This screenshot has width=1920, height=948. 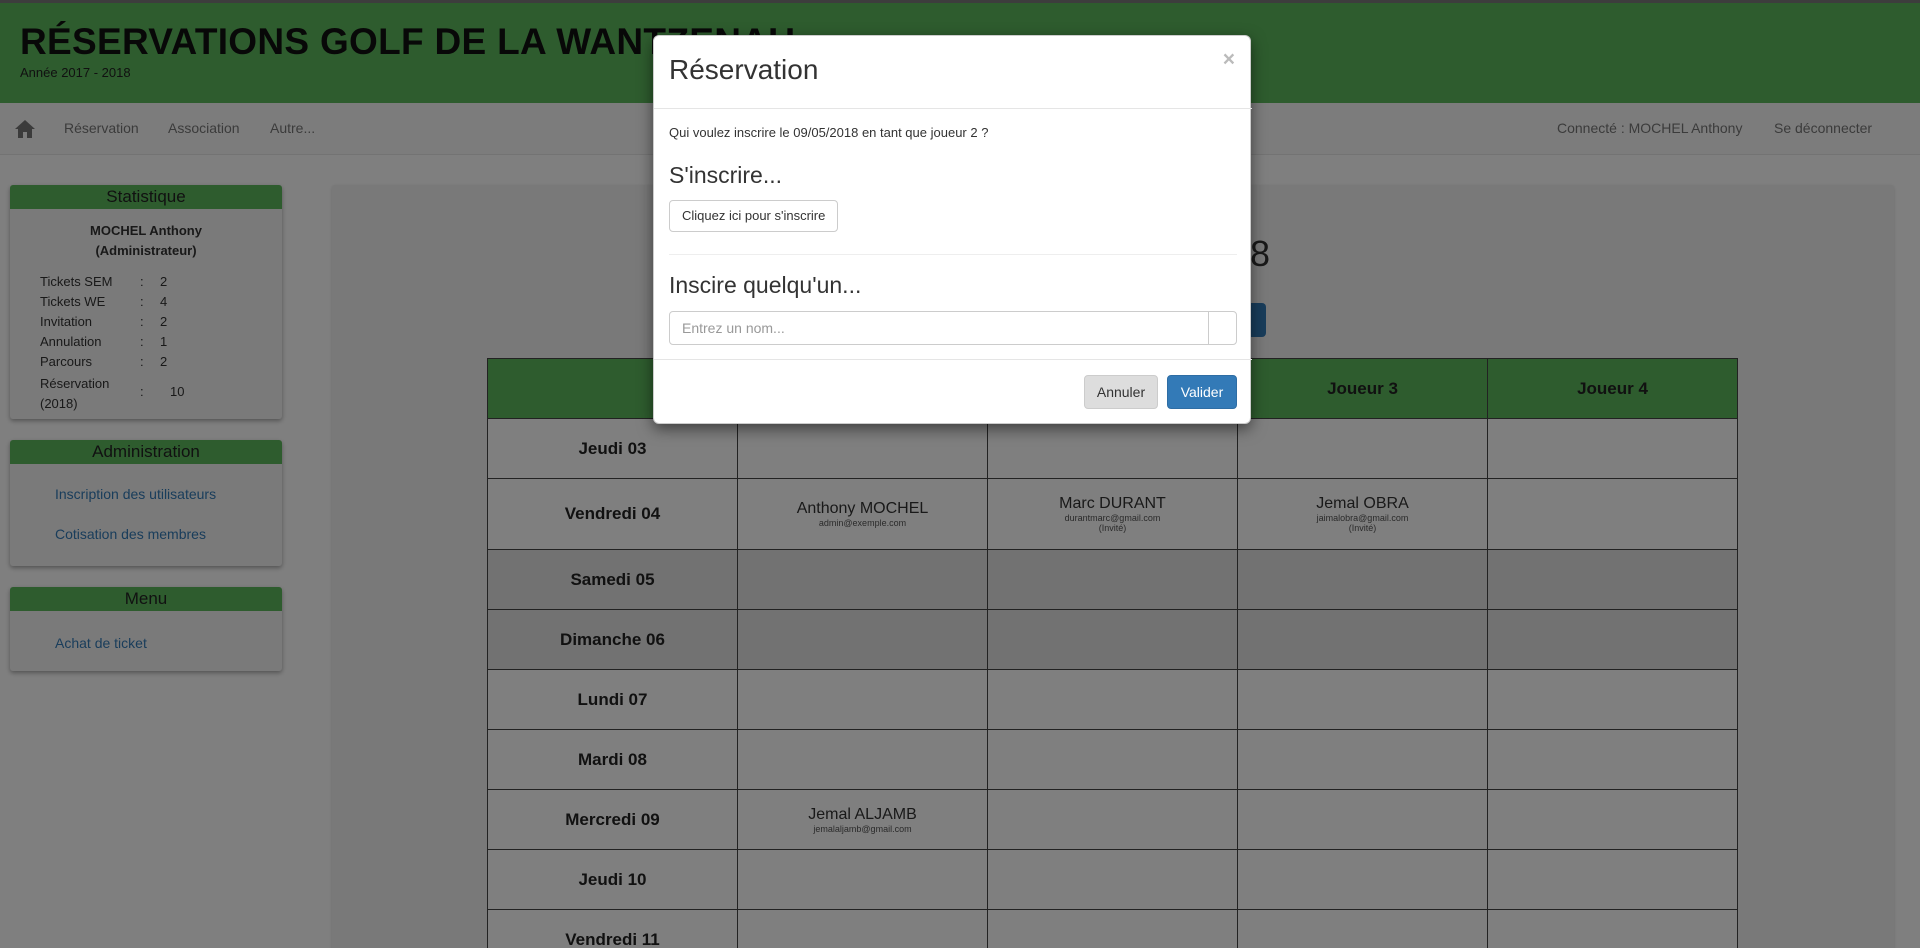 What do you see at coordinates (953, 254) in the screenshot?
I see `modal-section-divider` at bounding box center [953, 254].